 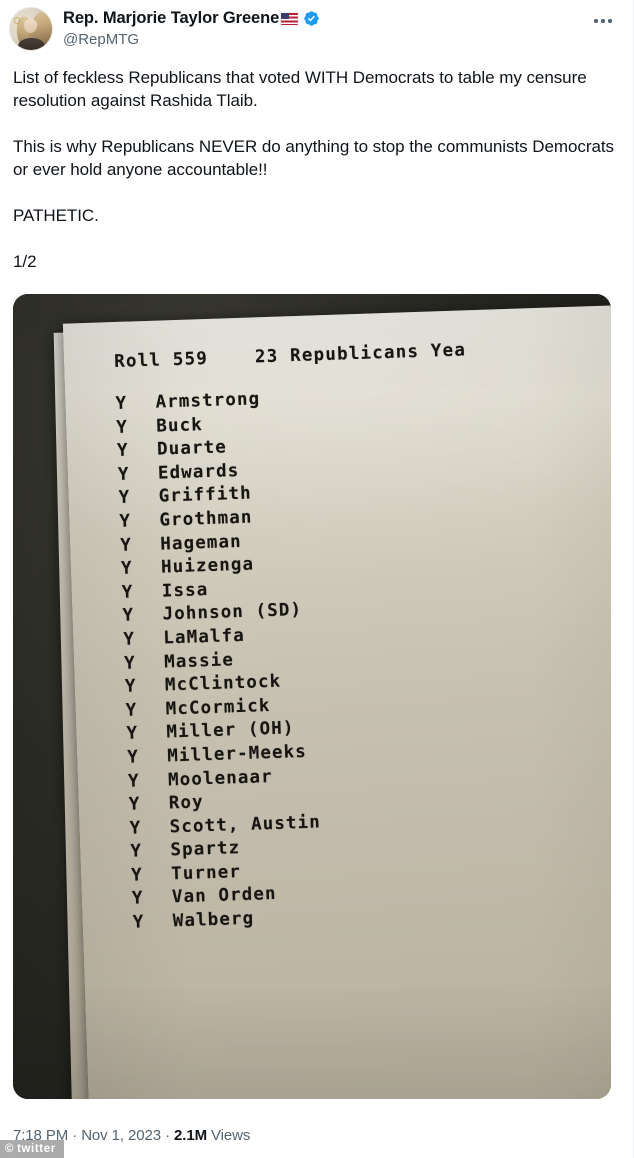 What do you see at coordinates (213, 920) in the screenshot?
I see `vote-member-name: Walberg` at bounding box center [213, 920].